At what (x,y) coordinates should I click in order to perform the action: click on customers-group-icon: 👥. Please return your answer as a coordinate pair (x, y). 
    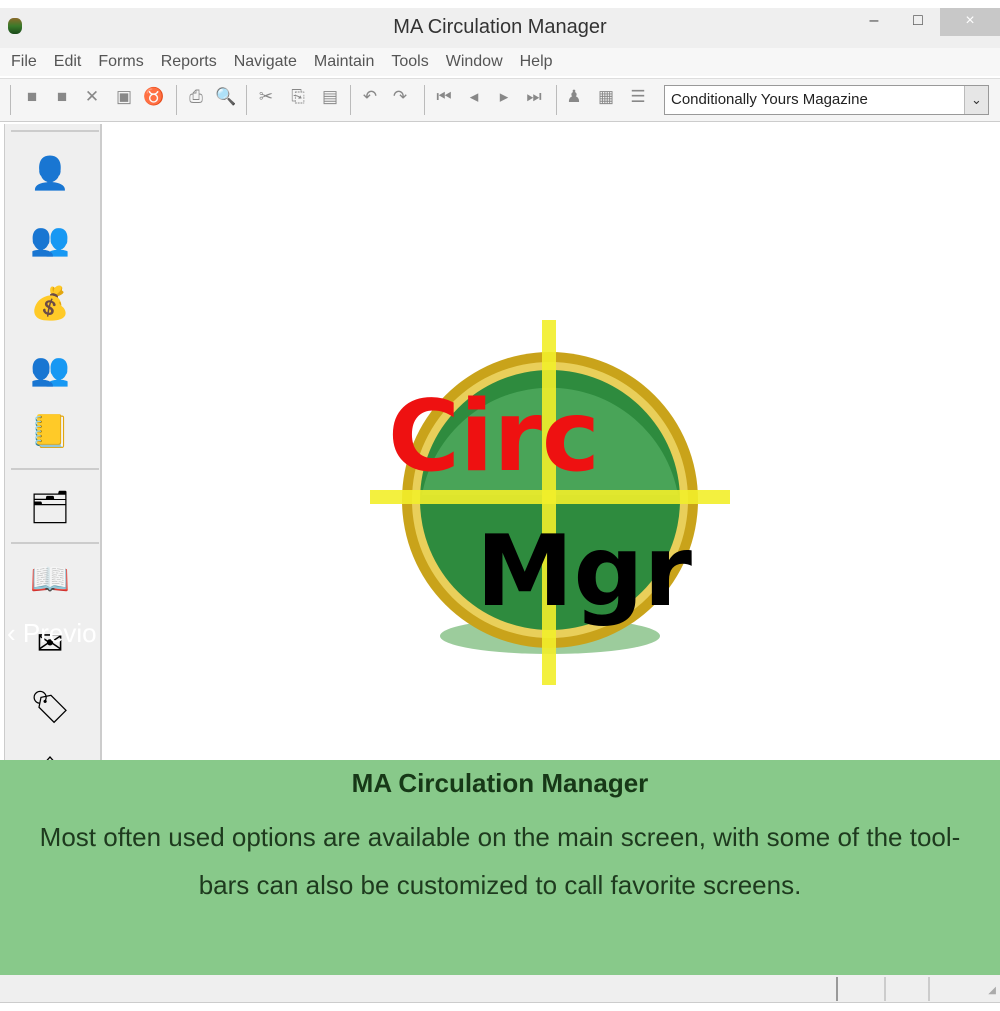
    Looking at the image, I should click on (50, 239).